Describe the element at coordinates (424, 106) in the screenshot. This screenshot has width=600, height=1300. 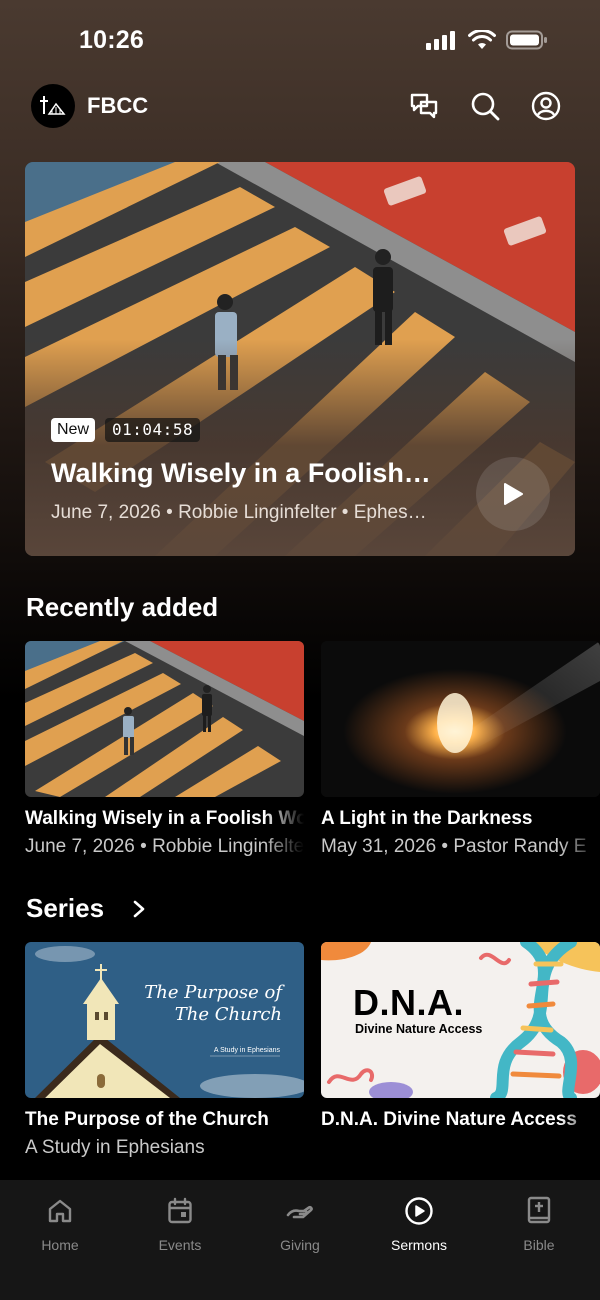
I see `chat-icon` at that location.